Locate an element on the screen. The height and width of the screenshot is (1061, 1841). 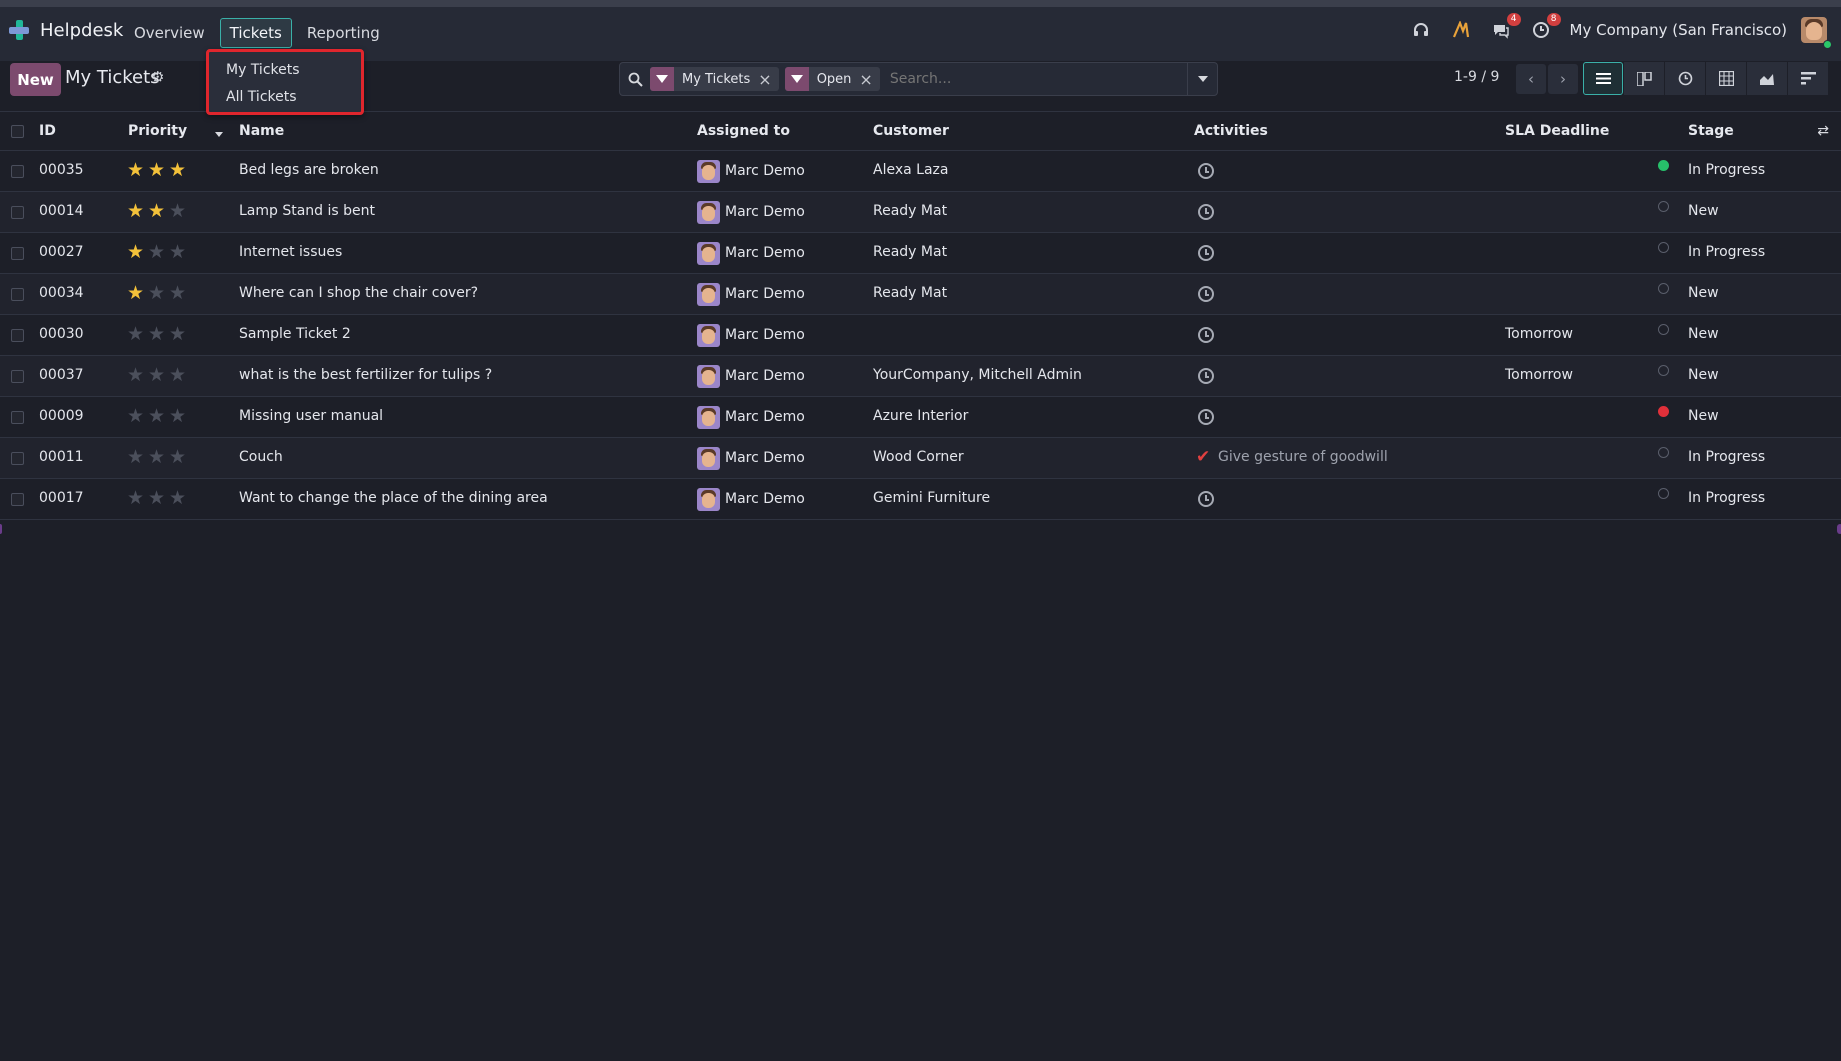
column-header-activities: Activities is located at coordinates (1231, 131).